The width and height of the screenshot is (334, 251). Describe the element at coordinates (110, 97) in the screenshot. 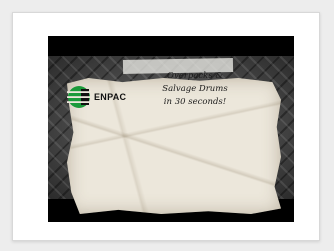

I see `brand-name: ENPAC` at that location.